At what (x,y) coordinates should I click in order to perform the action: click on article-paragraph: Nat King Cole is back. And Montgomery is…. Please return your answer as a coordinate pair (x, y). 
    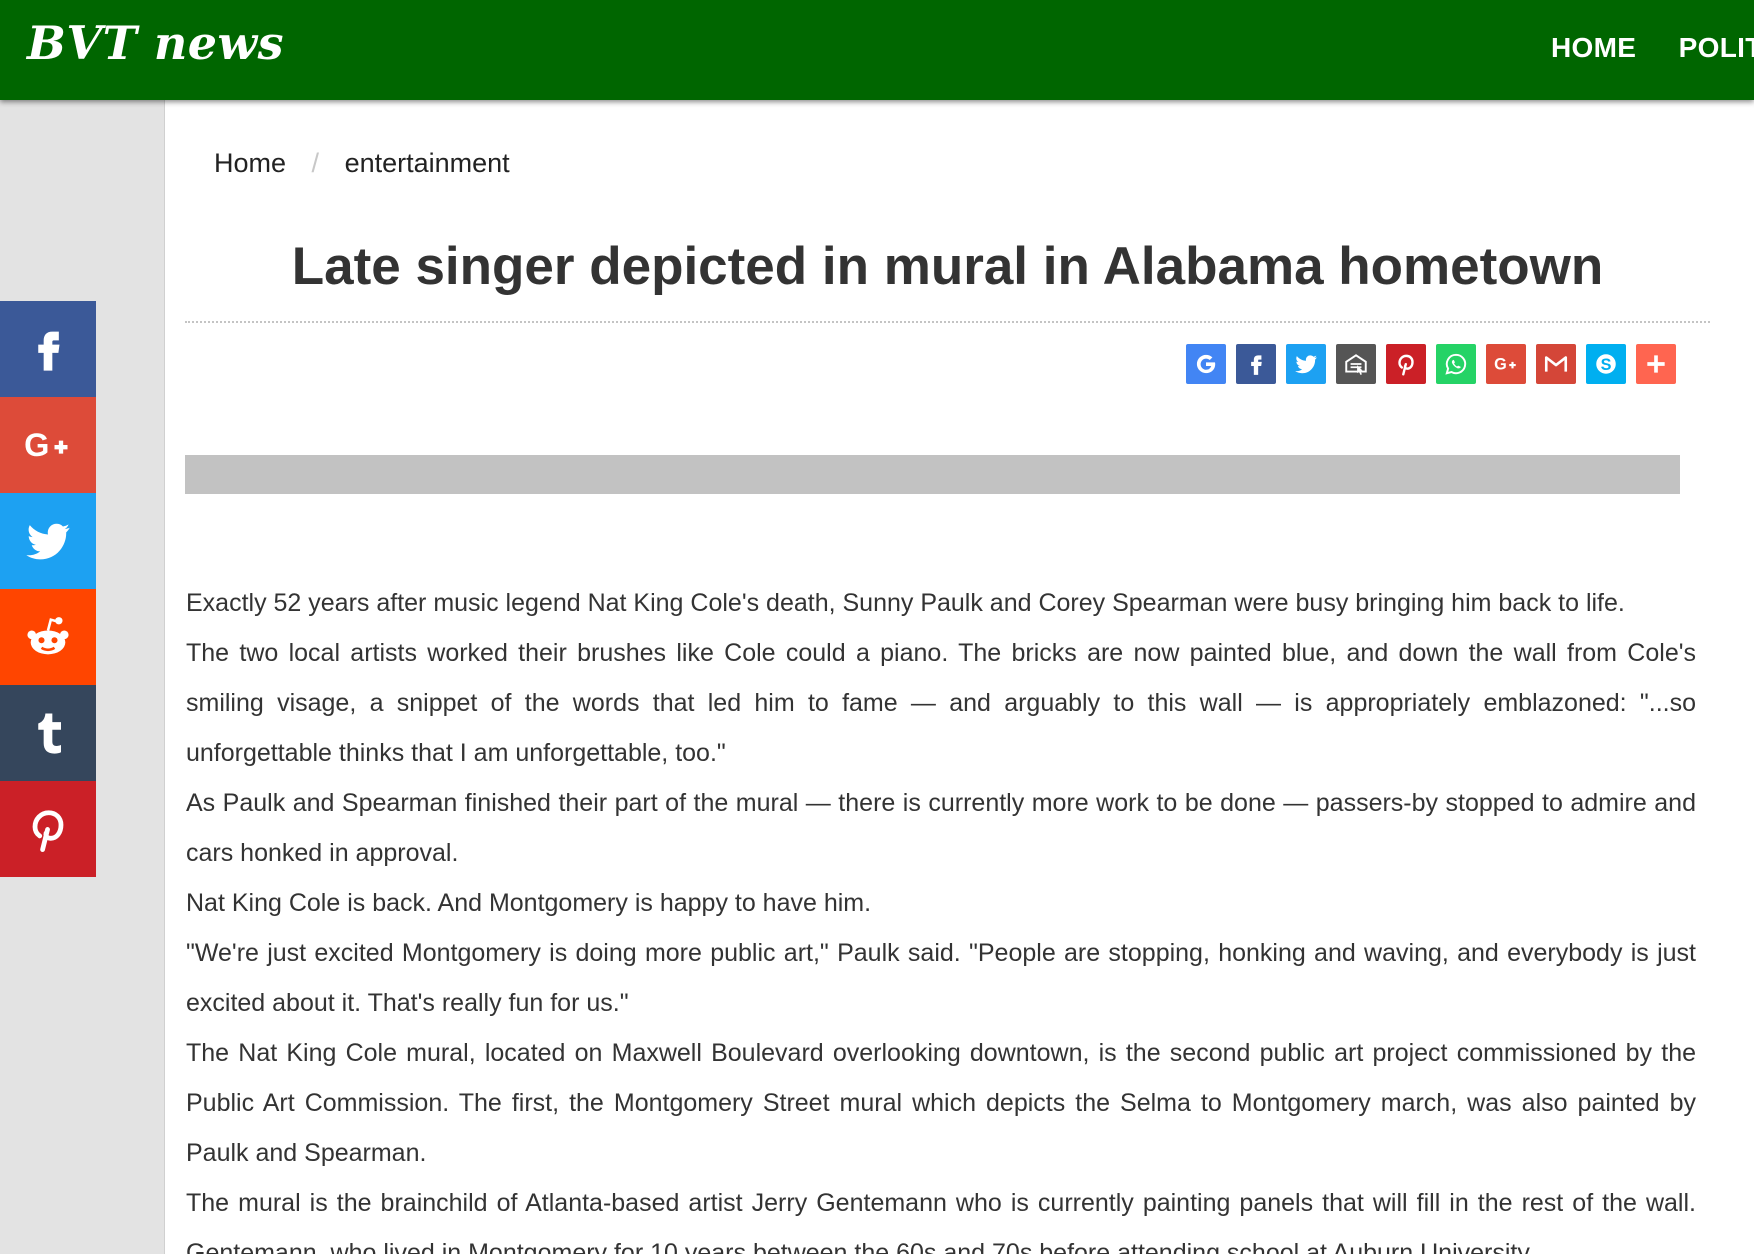
    Looking at the image, I should click on (529, 903).